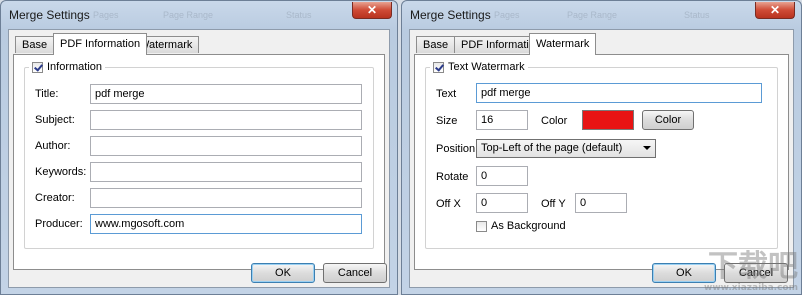 This screenshot has height=295, width=802. Describe the element at coordinates (75, 67) in the screenshot. I see `information-label: Information` at that location.